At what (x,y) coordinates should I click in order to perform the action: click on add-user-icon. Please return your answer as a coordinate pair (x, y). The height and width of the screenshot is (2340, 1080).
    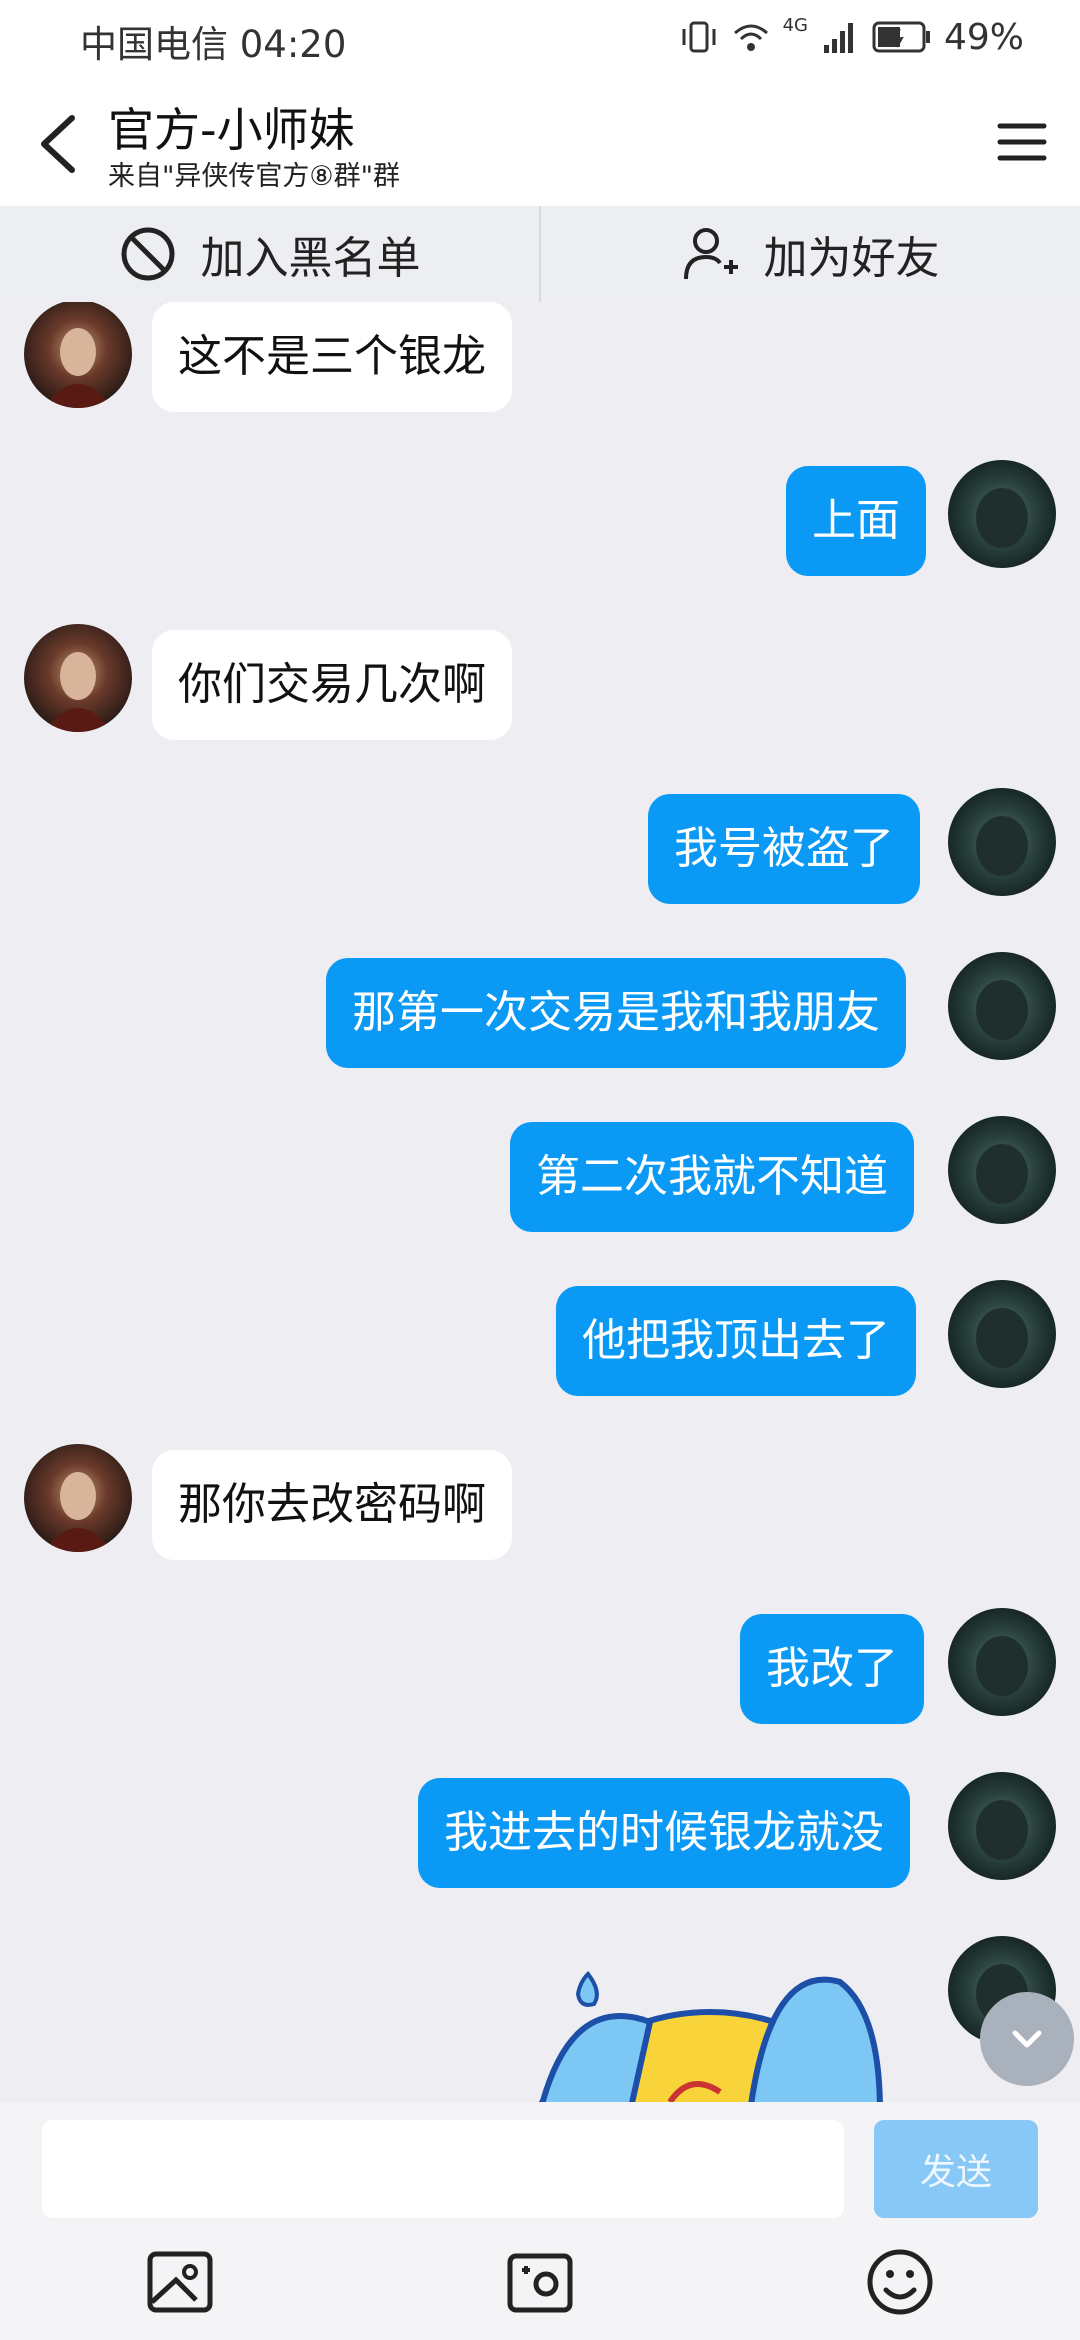
    Looking at the image, I should click on (710, 254).